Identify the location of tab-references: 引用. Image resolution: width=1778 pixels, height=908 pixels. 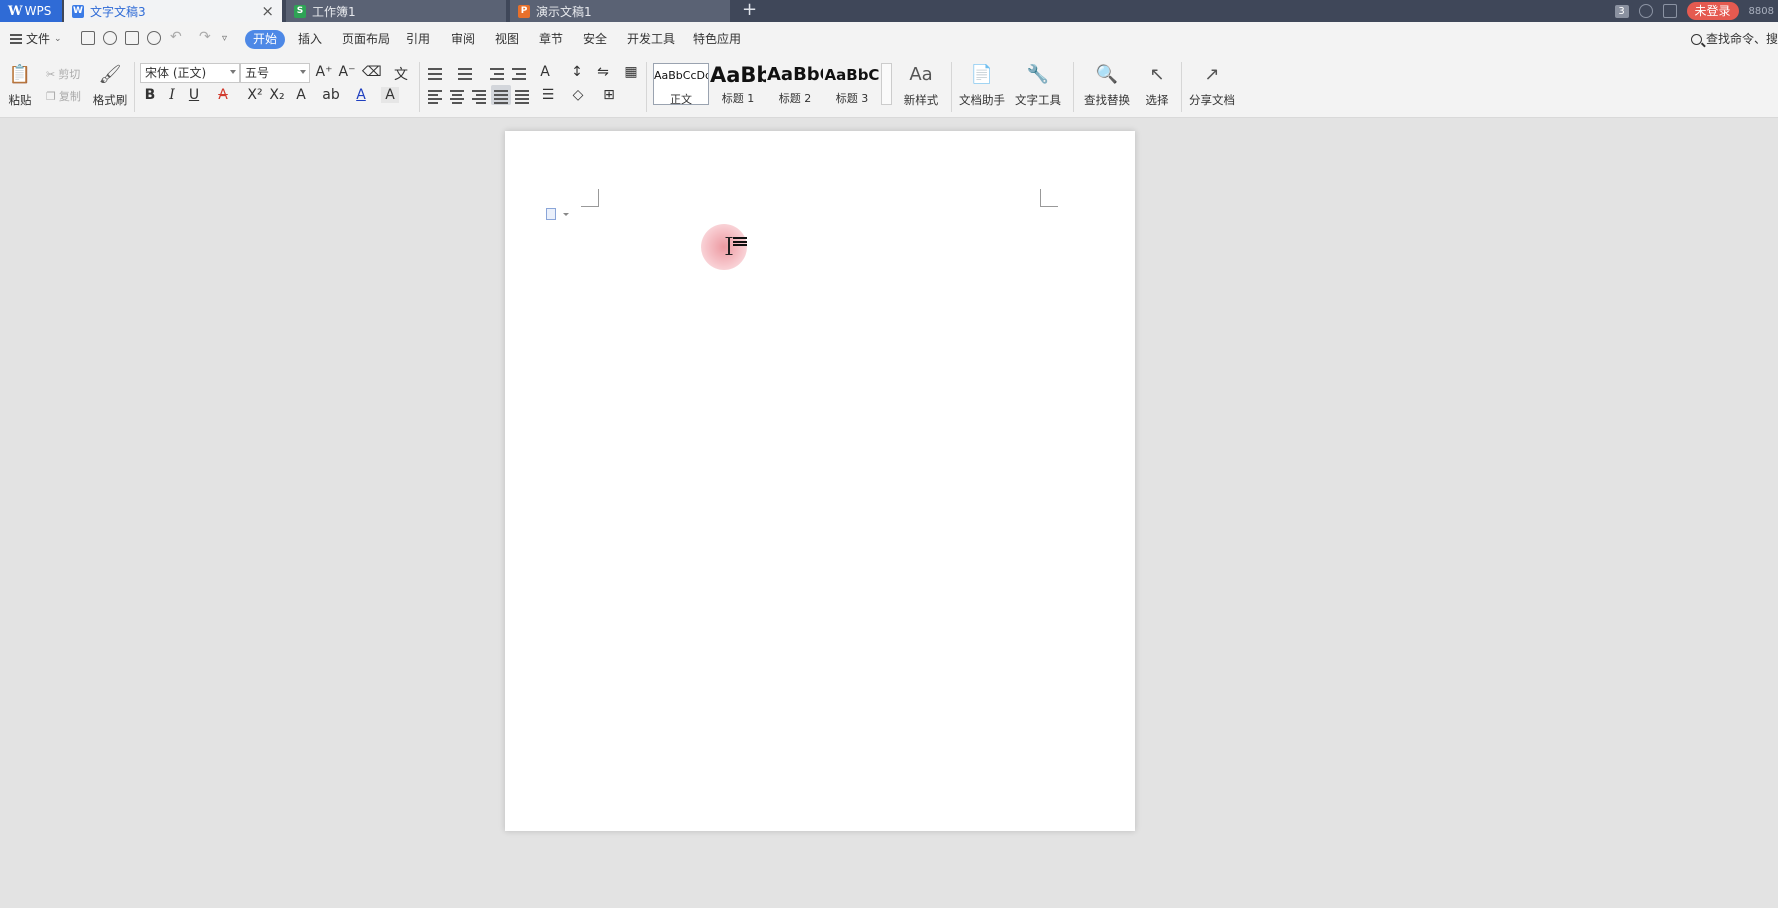
(418, 39).